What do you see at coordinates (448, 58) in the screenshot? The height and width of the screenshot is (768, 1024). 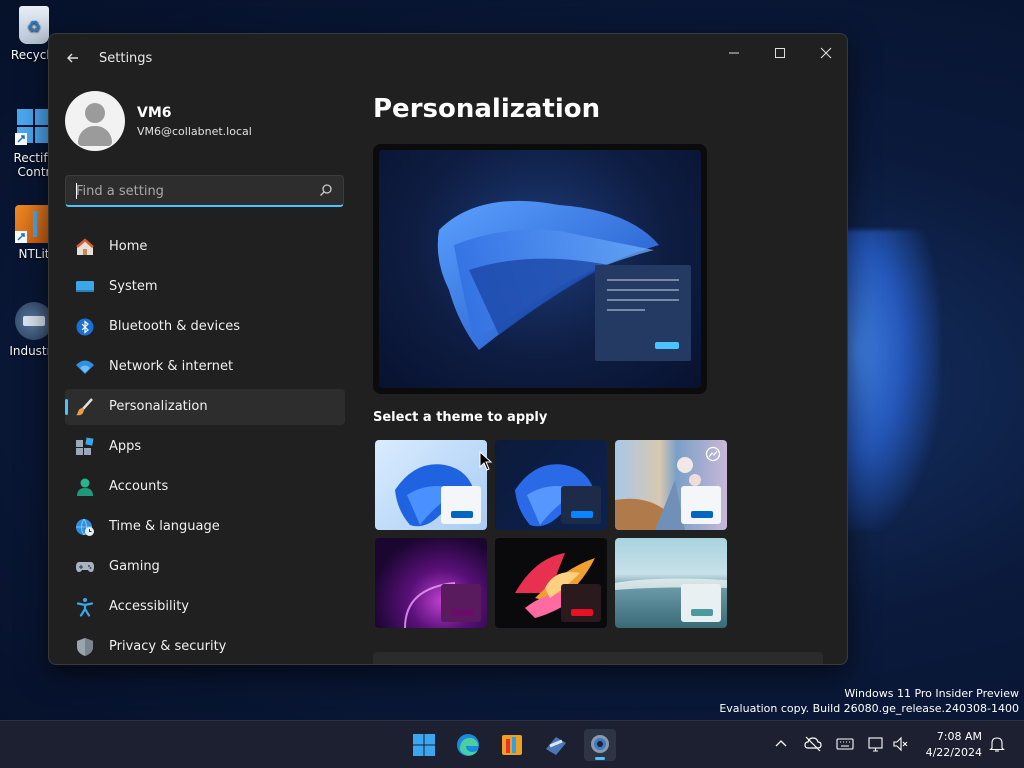 I see `title-bar: Settings` at bounding box center [448, 58].